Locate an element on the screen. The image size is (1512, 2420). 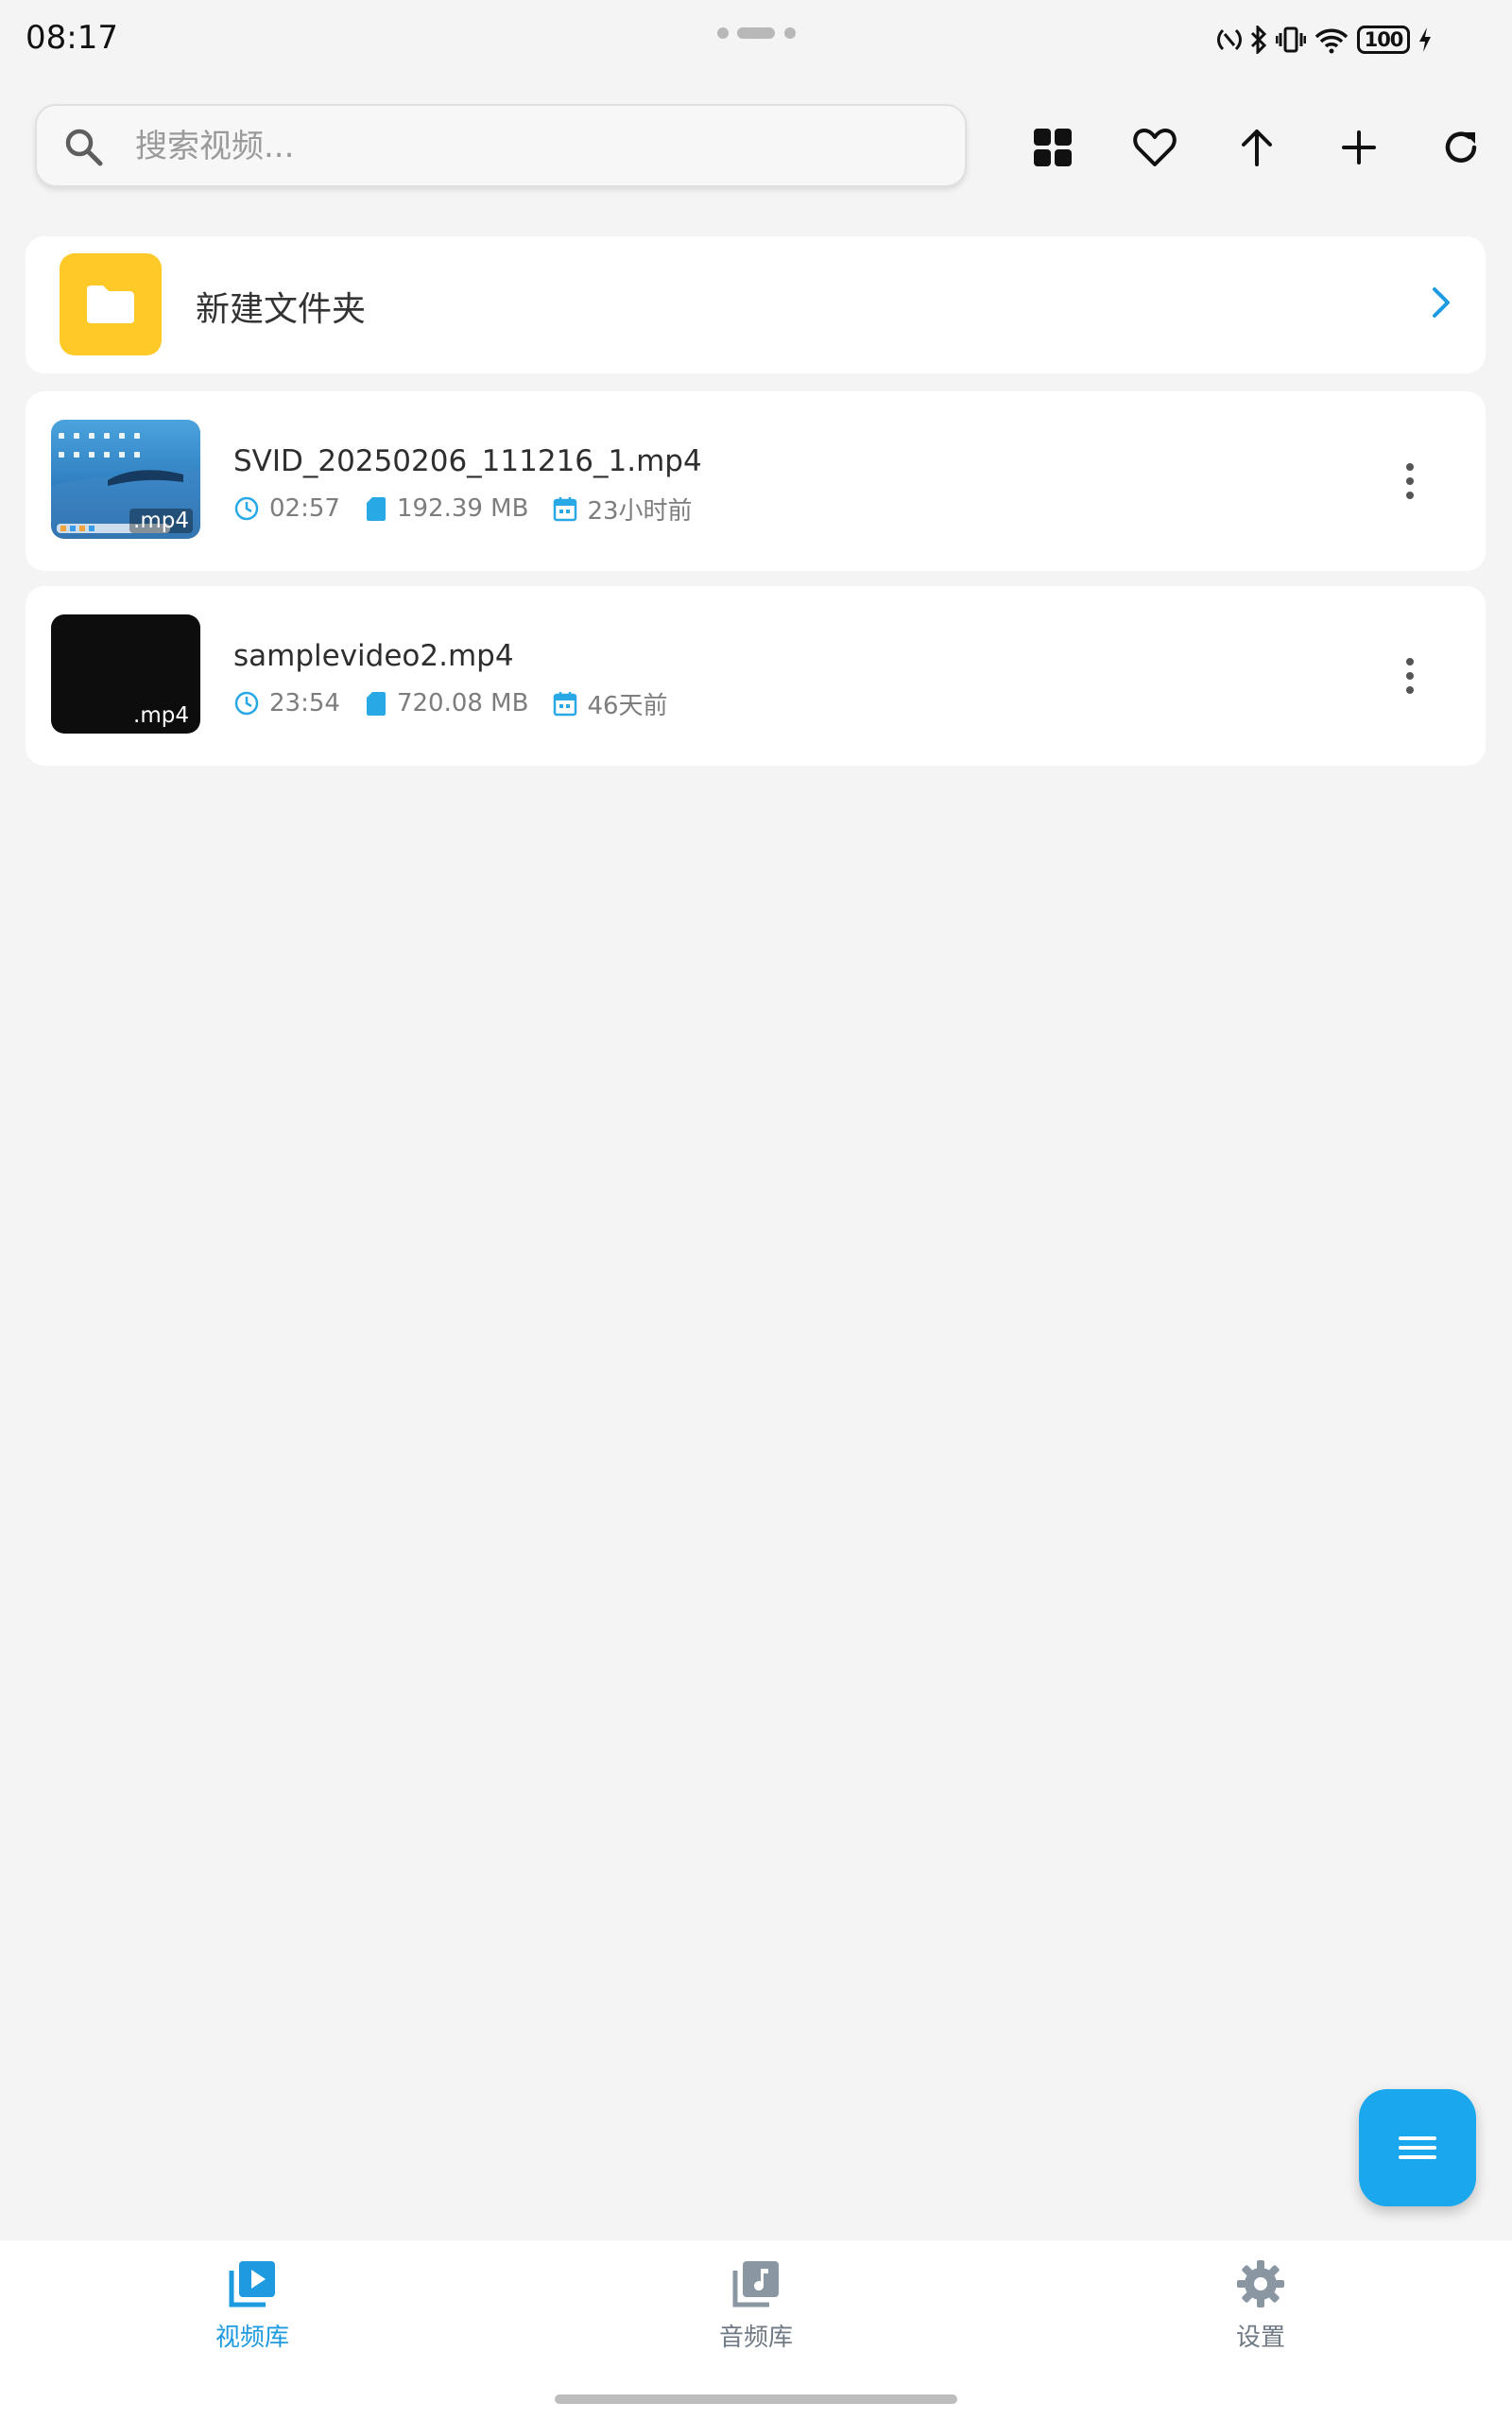
video-meta: 23:54 720.08 MB 46天前 is located at coordinates (463, 703).